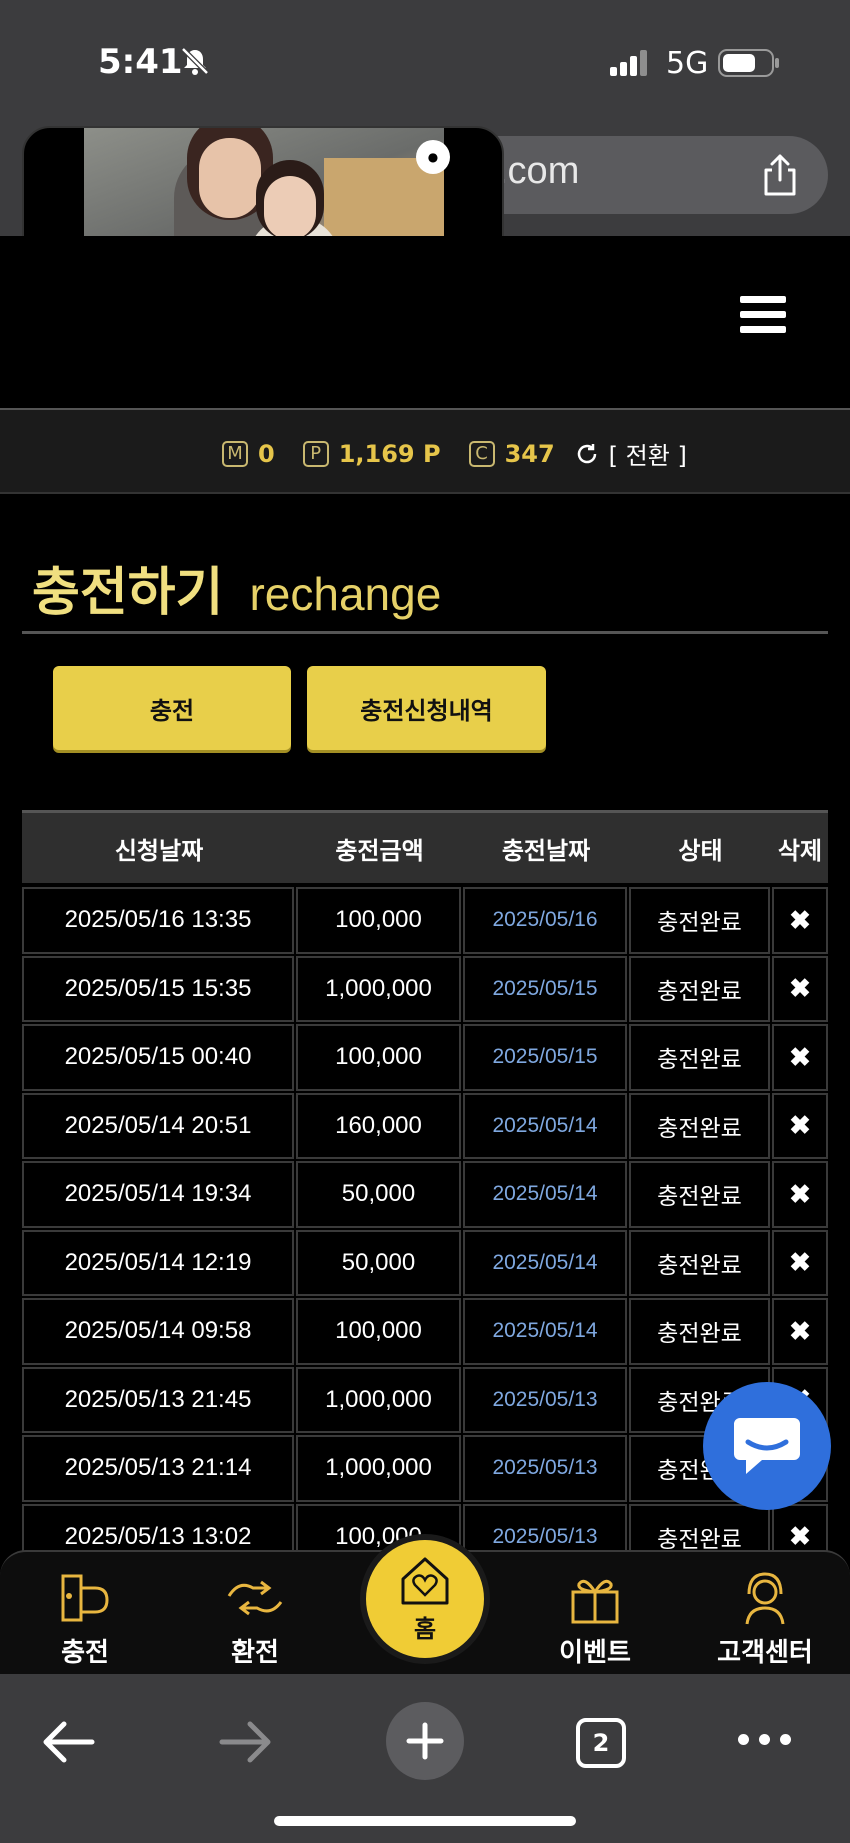 This screenshot has height=1843, width=850. What do you see at coordinates (481, 453) in the screenshot?
I see `coupon-badge-icon: C` at bounding box center [481, 453].